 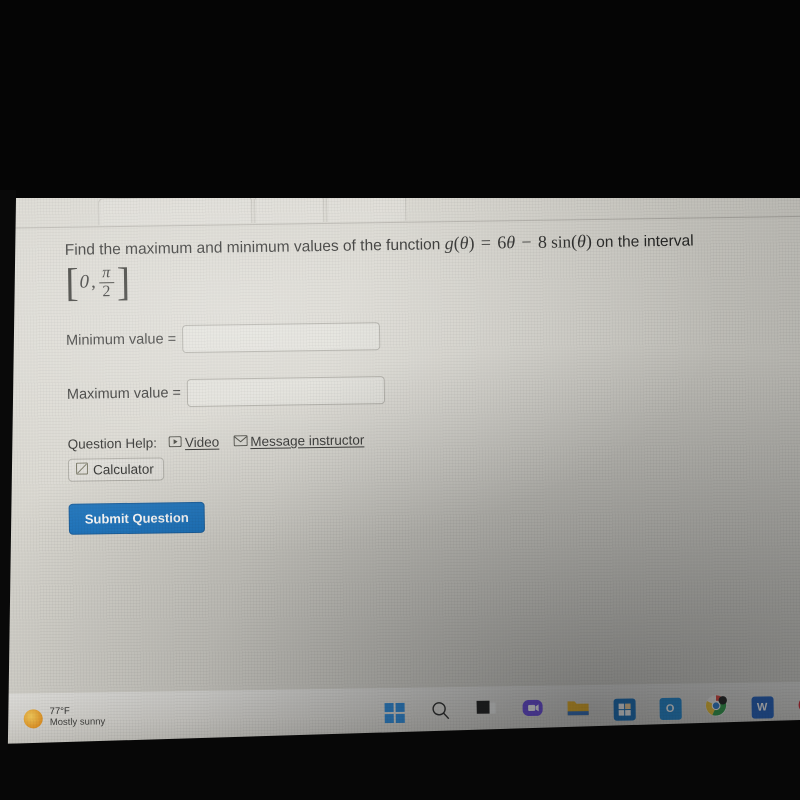 I want to click on windows-logo-icon, so click(x=394, y=713).